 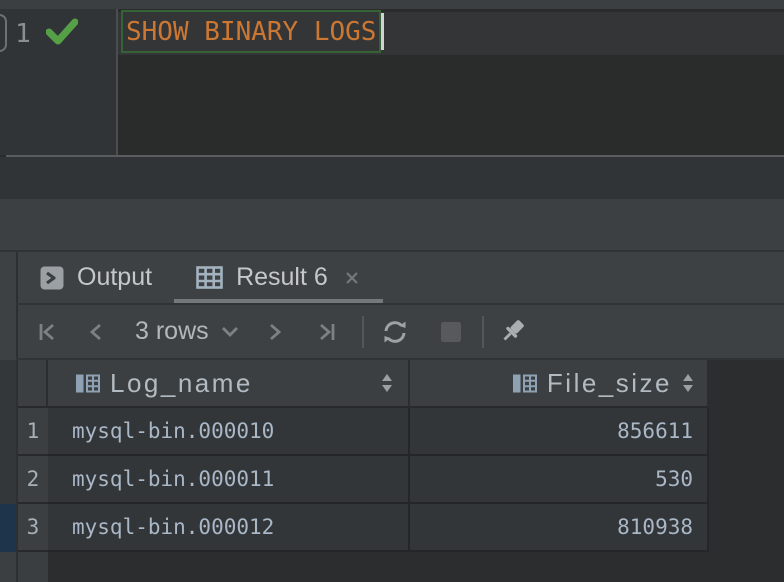 What do you see at coordinates (282, 277) in the screenshot?
I see `tab-label: Result 6` at bounding box center [282, 277].